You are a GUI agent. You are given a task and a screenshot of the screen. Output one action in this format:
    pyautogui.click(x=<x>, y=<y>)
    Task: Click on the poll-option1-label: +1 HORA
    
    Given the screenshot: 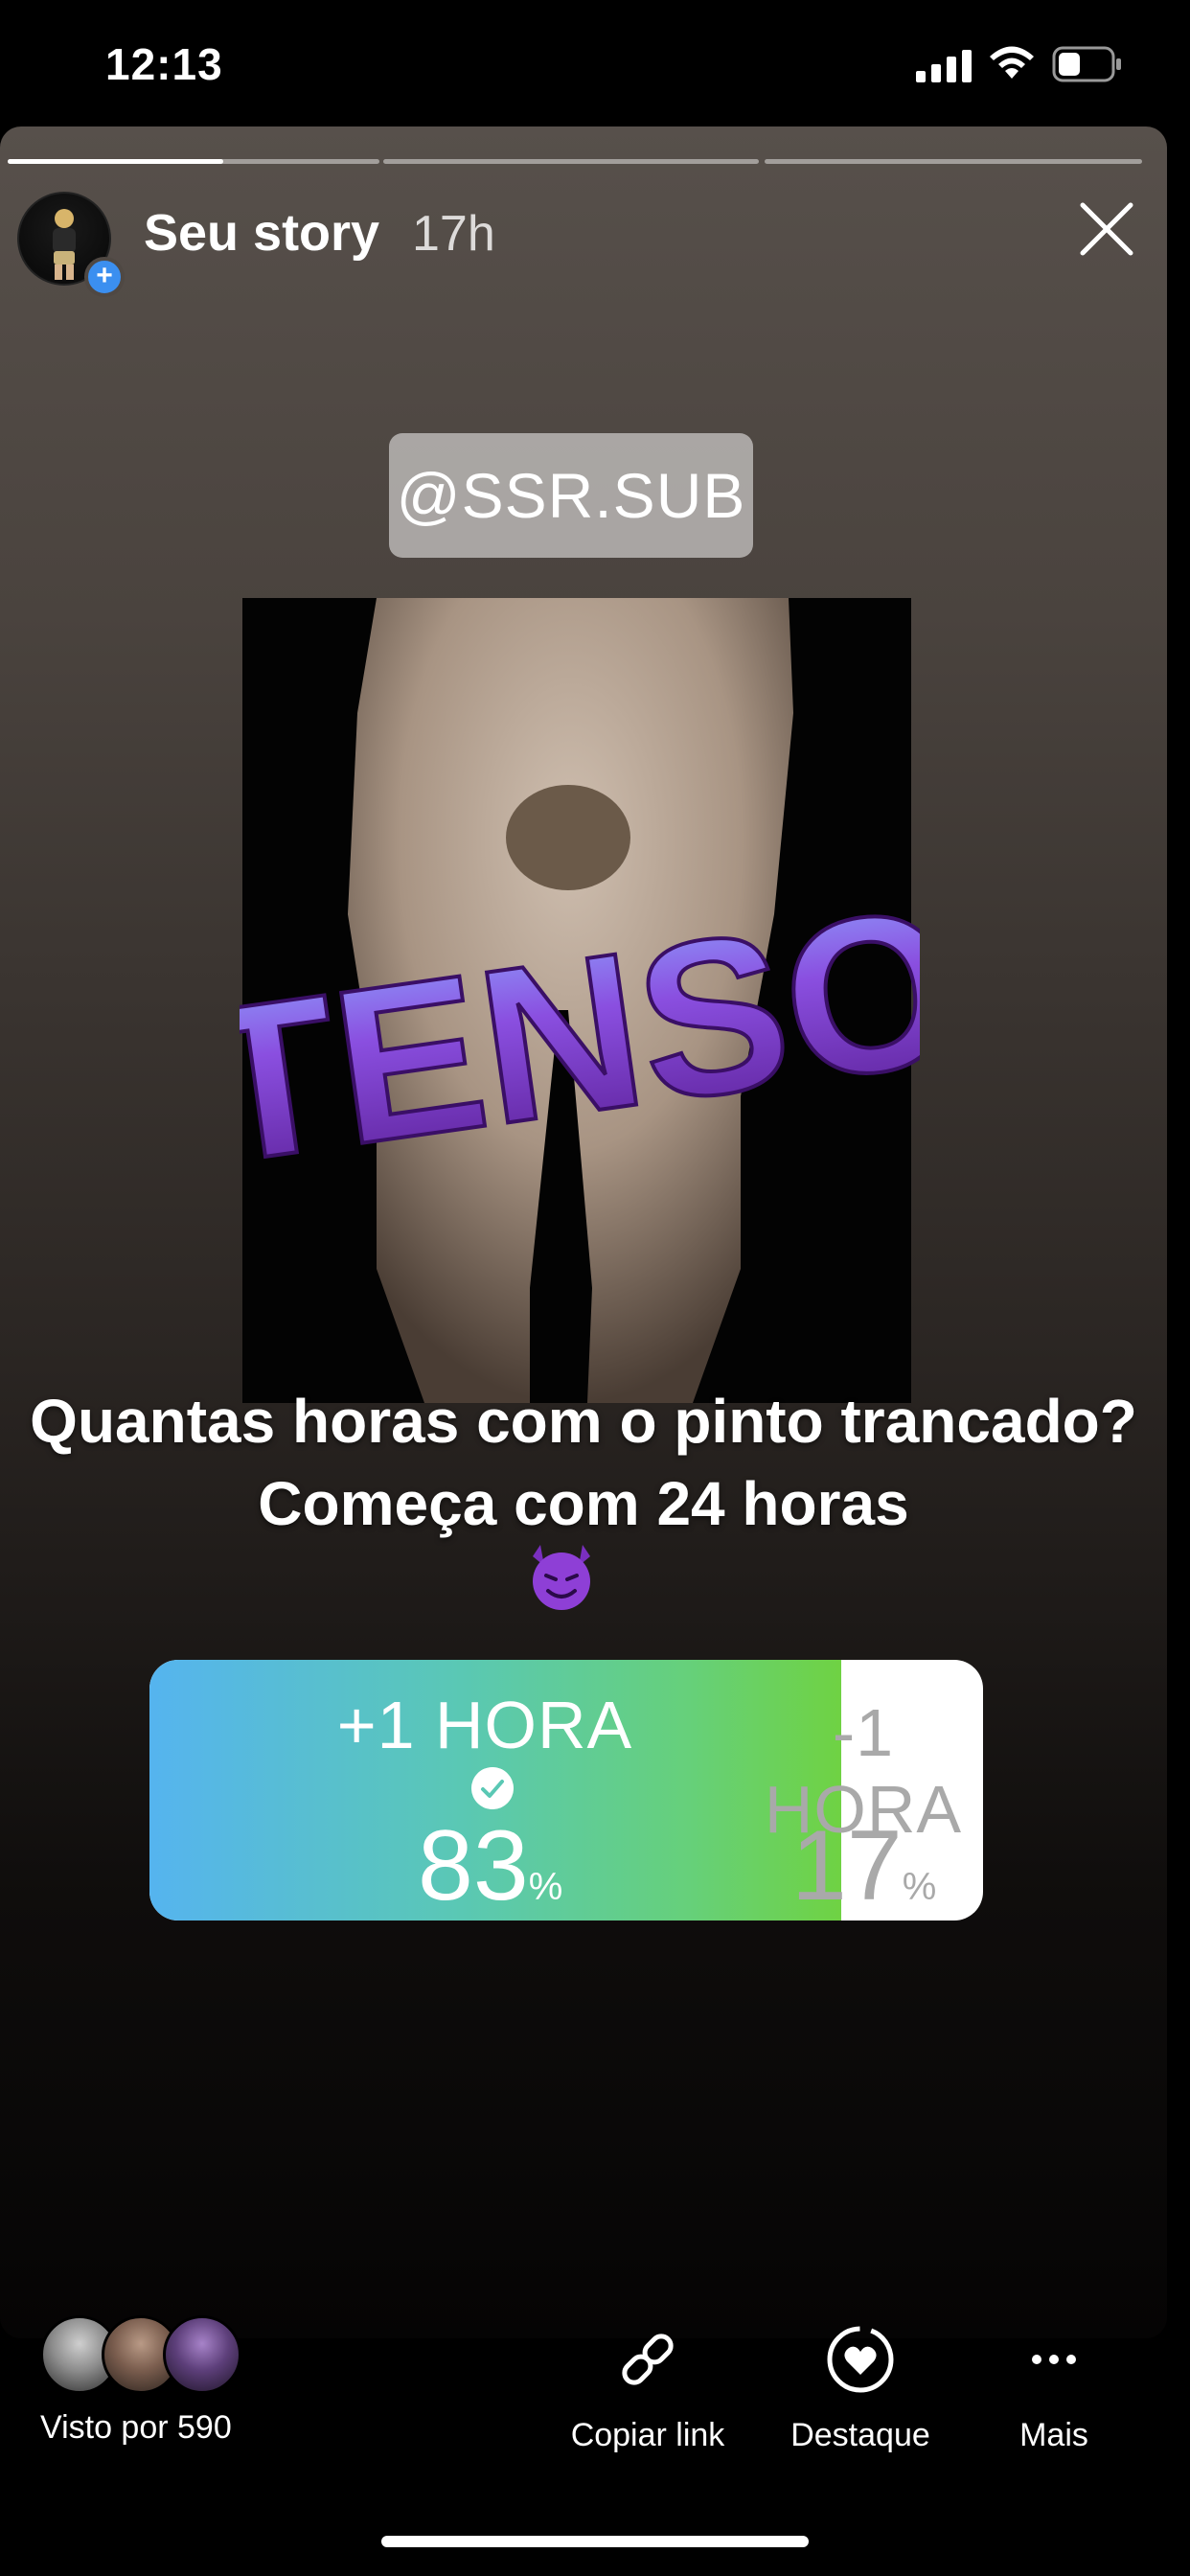 What is the action you would take?
    pyautogui.click(x=484, y=1725)
    